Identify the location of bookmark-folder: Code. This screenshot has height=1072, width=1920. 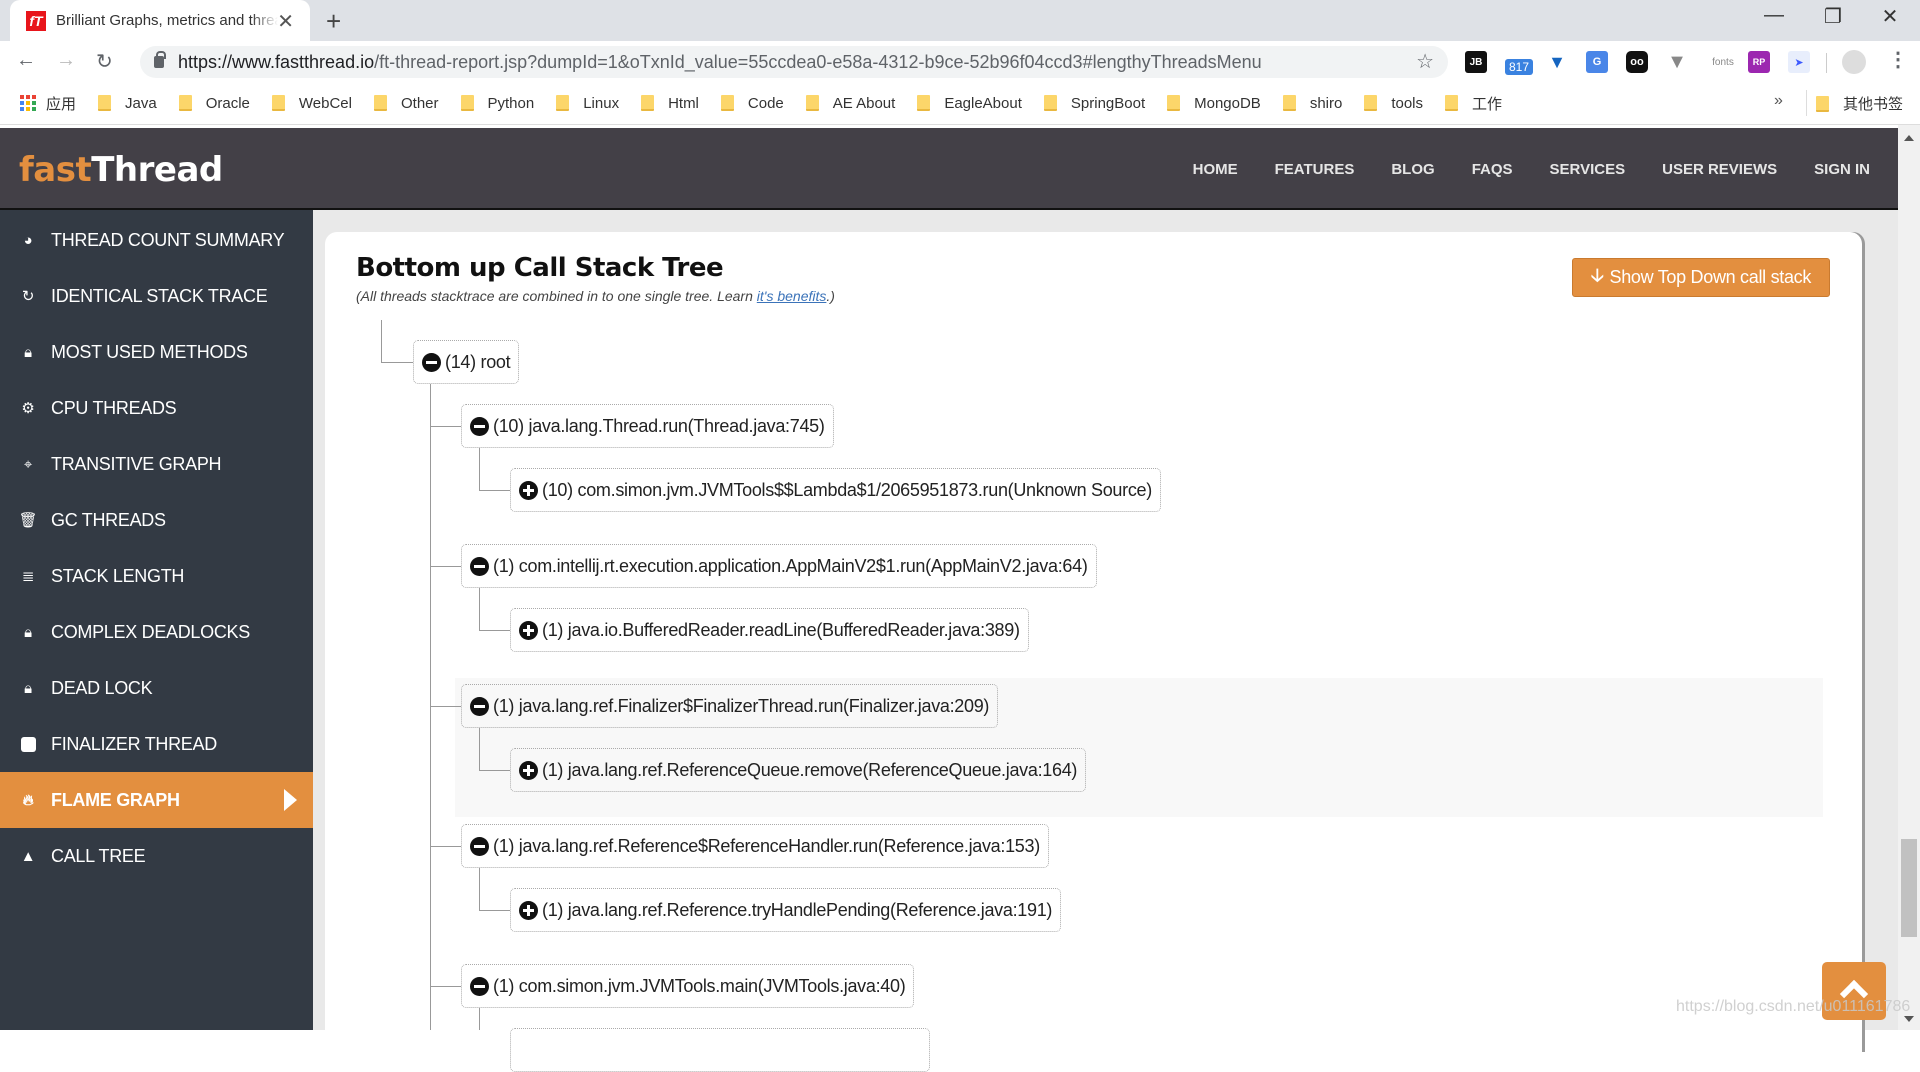
(752, 103).